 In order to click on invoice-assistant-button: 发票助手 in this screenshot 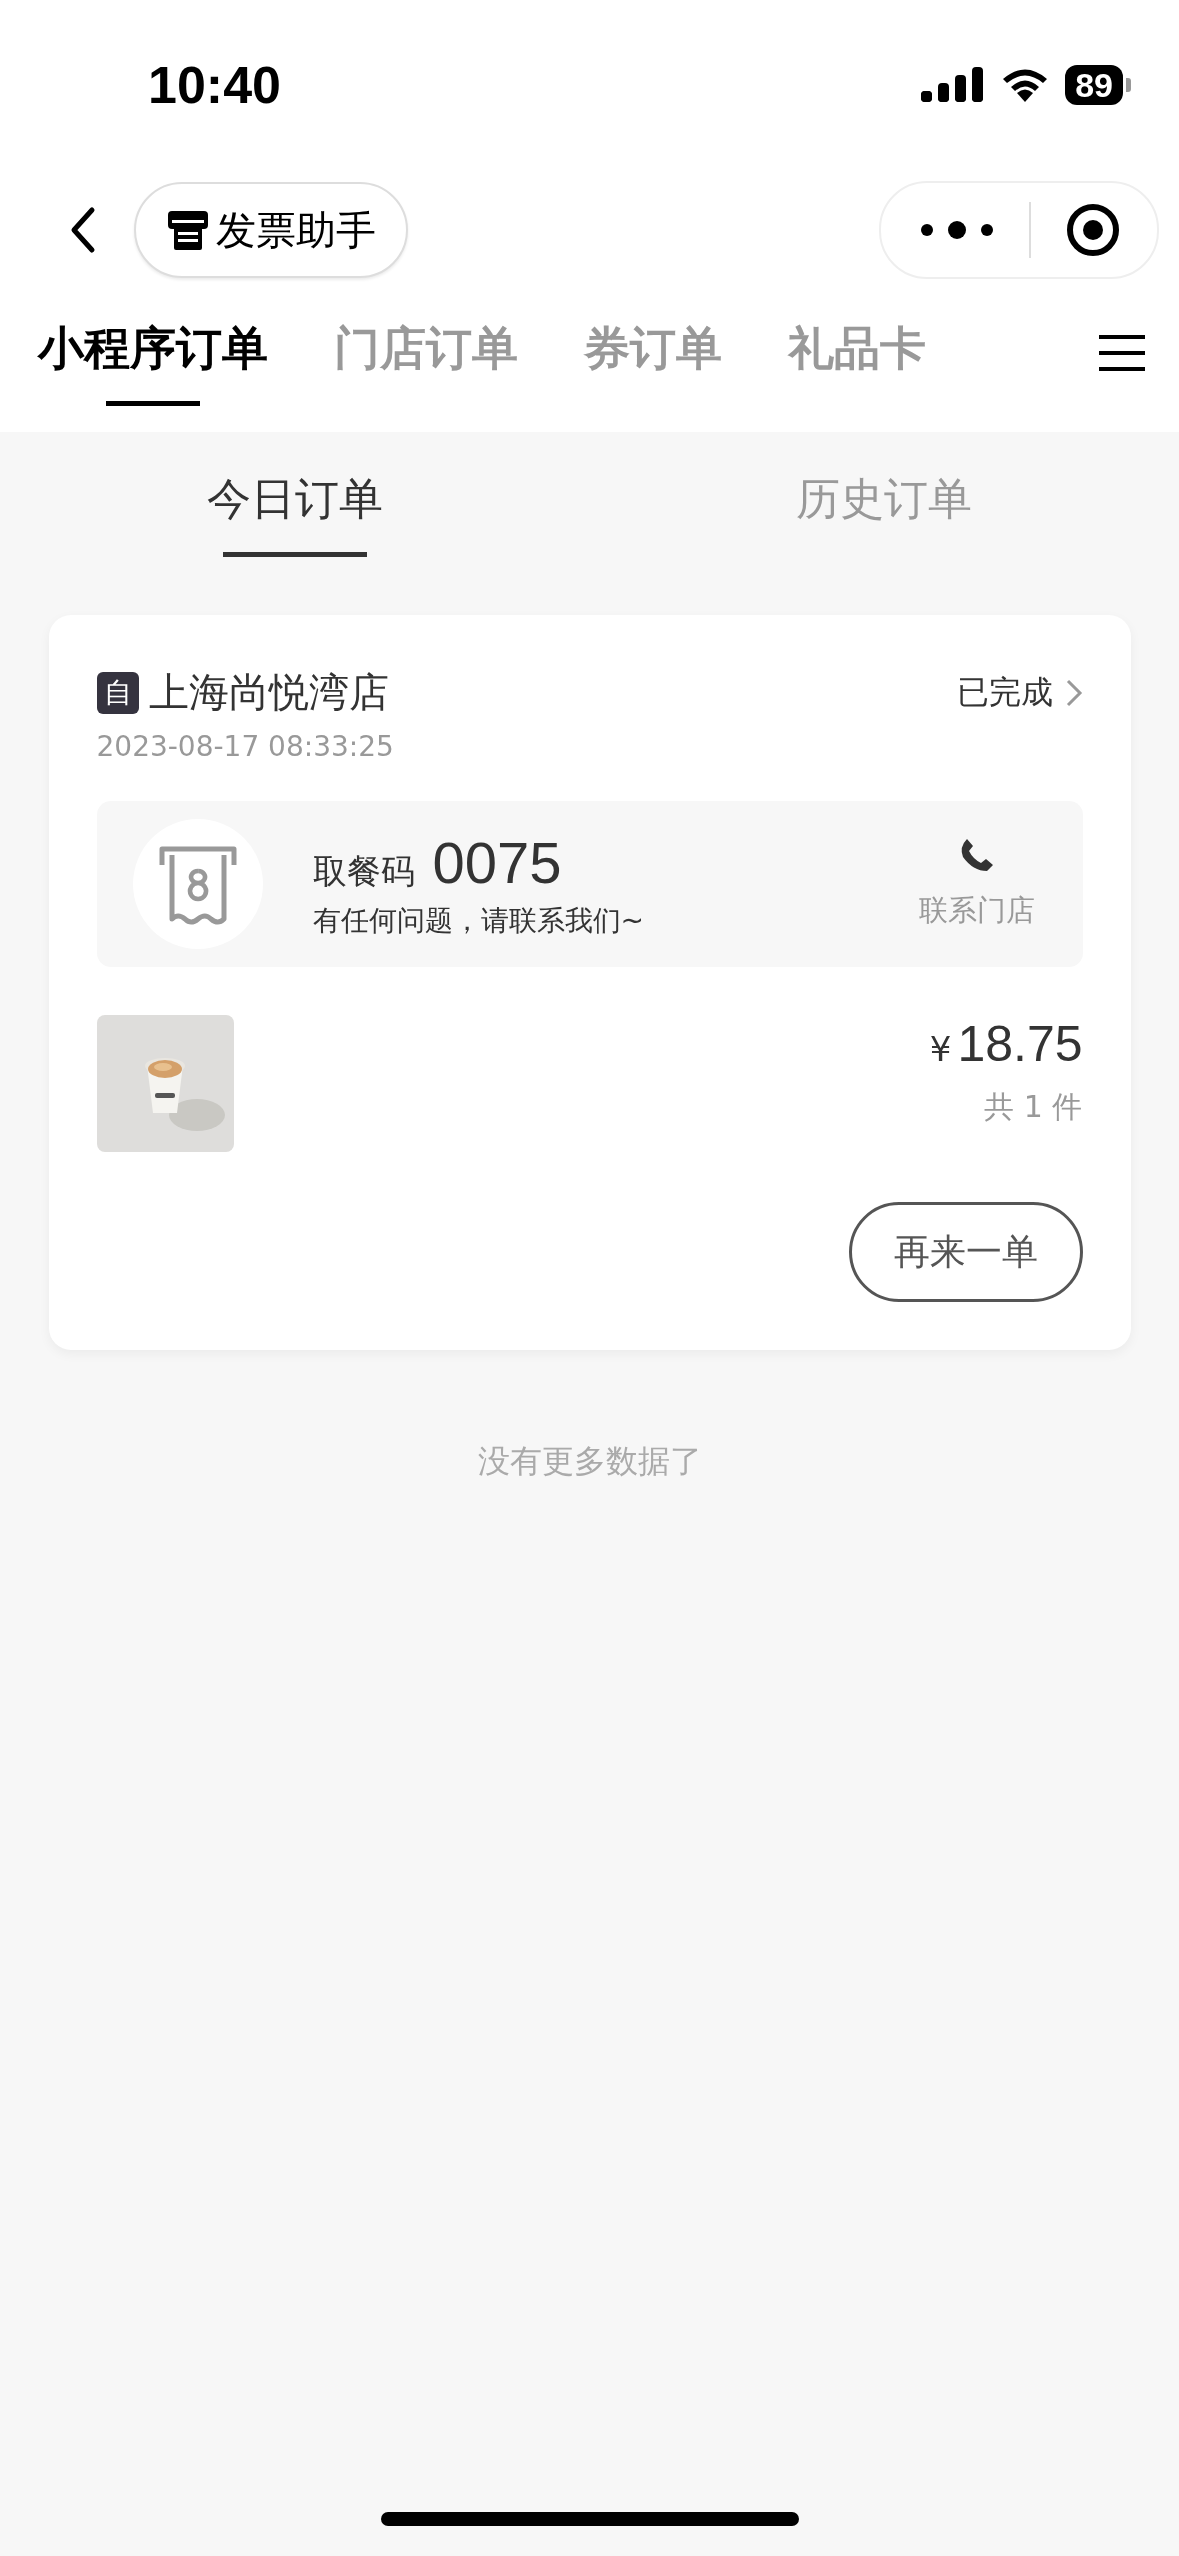, I will do `click(271, 230)`.